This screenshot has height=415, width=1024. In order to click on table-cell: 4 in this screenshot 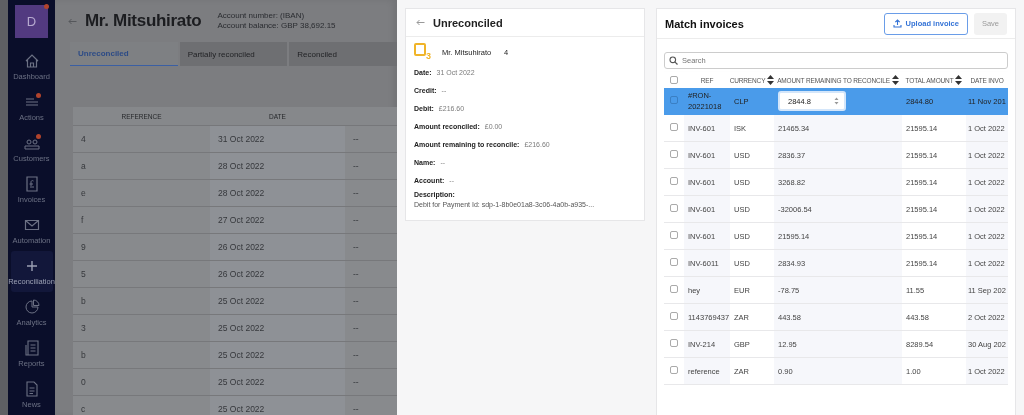, I will do `click(141, 139)`.